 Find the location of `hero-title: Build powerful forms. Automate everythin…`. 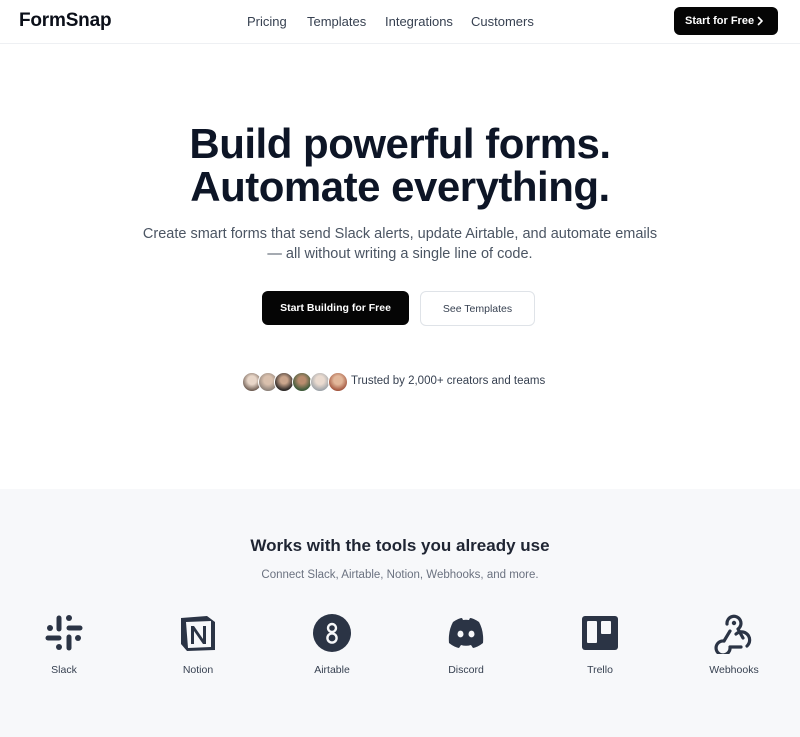

hero-title: Build powerful forms. Automate everythin… is located at coordinates (400, 165).